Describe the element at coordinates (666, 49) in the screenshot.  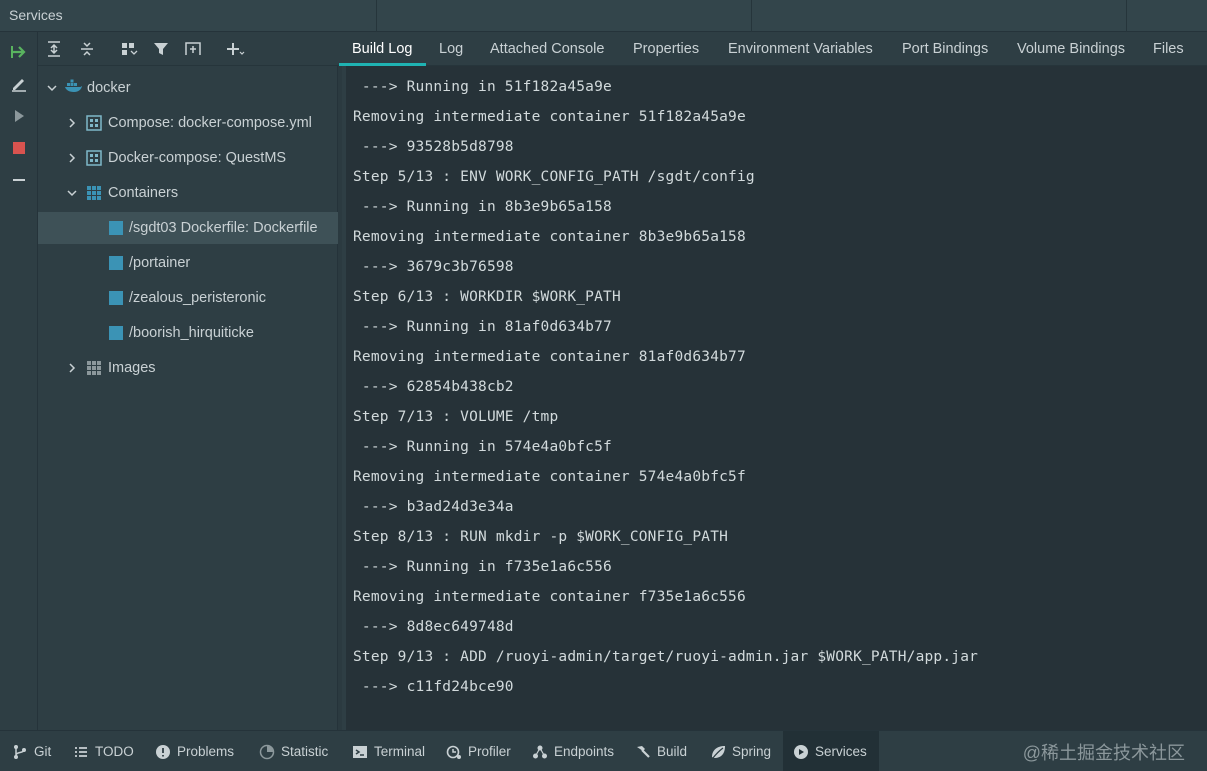
I see `tab-properties: Properties` at that location.